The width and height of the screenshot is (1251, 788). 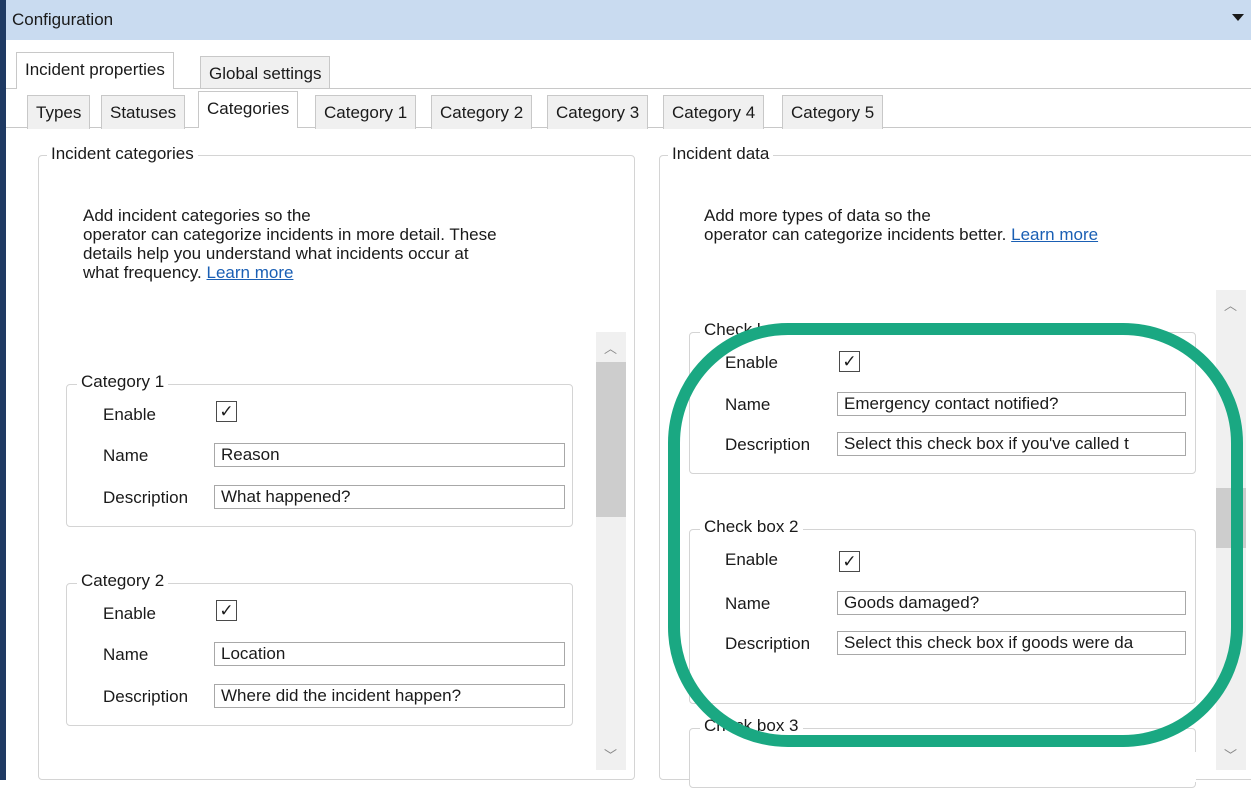 I want to click on tab-divider, so click(x=628, y=88).